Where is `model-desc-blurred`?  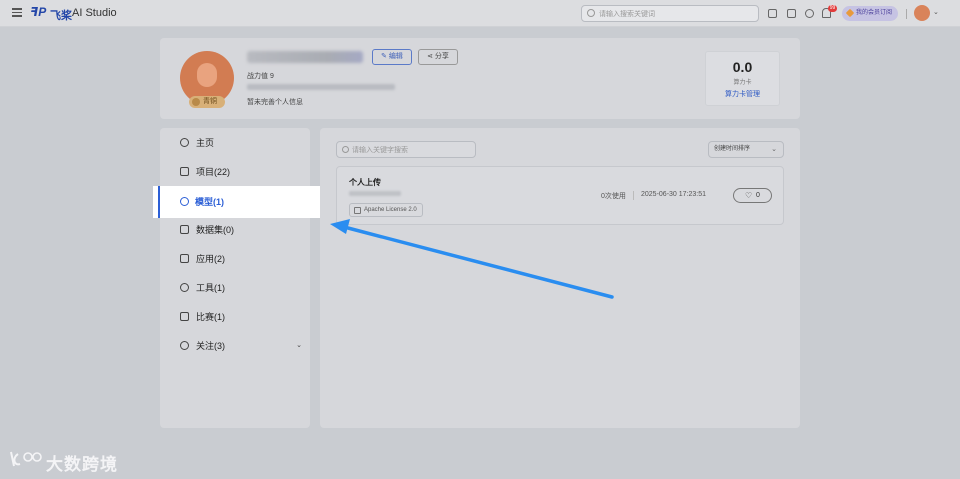 model-desc-blurred is located at coordinates (375, 193).